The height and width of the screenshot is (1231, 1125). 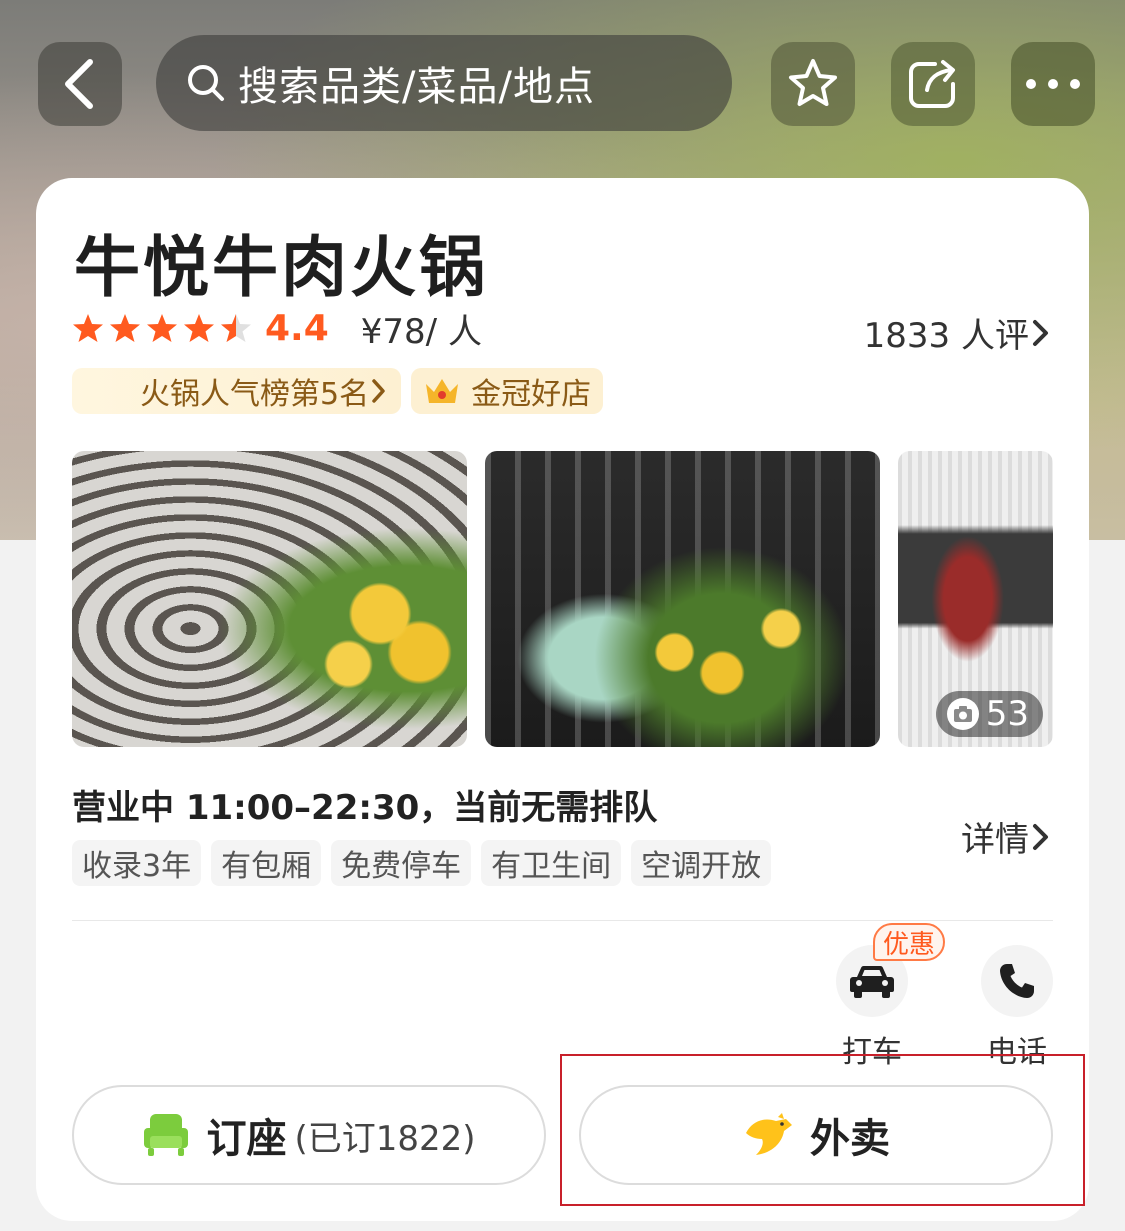 I want to click on search-input: 搜索品类/菜品/地点, so click(x=444, y=83).